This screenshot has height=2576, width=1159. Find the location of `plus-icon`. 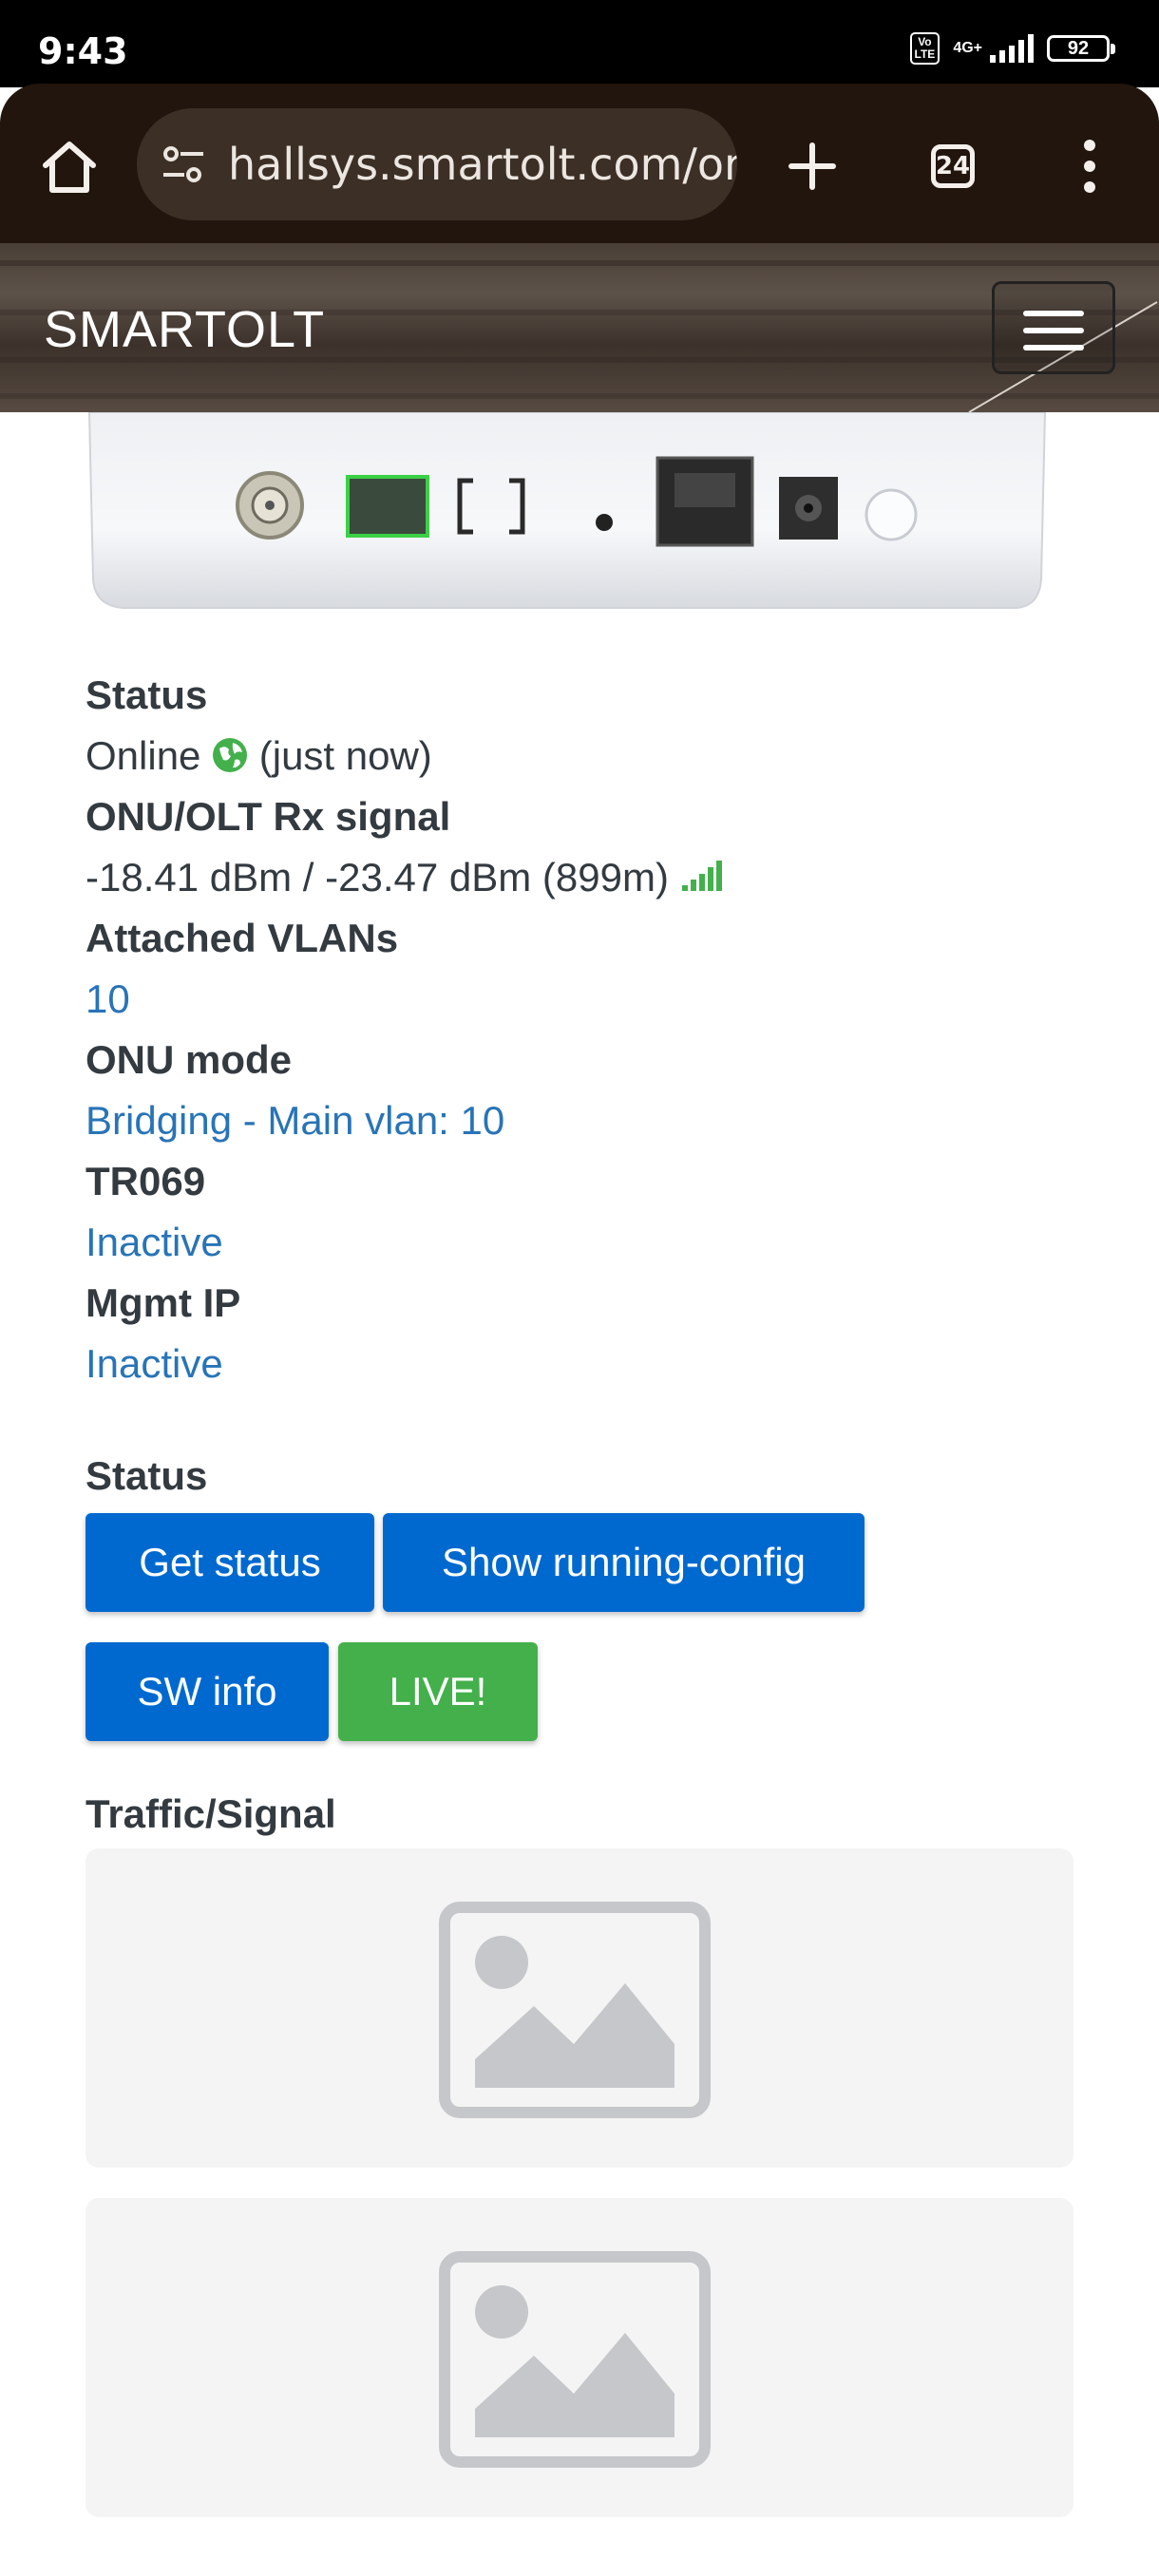

plus-icon is located at coordinates (812, 166).